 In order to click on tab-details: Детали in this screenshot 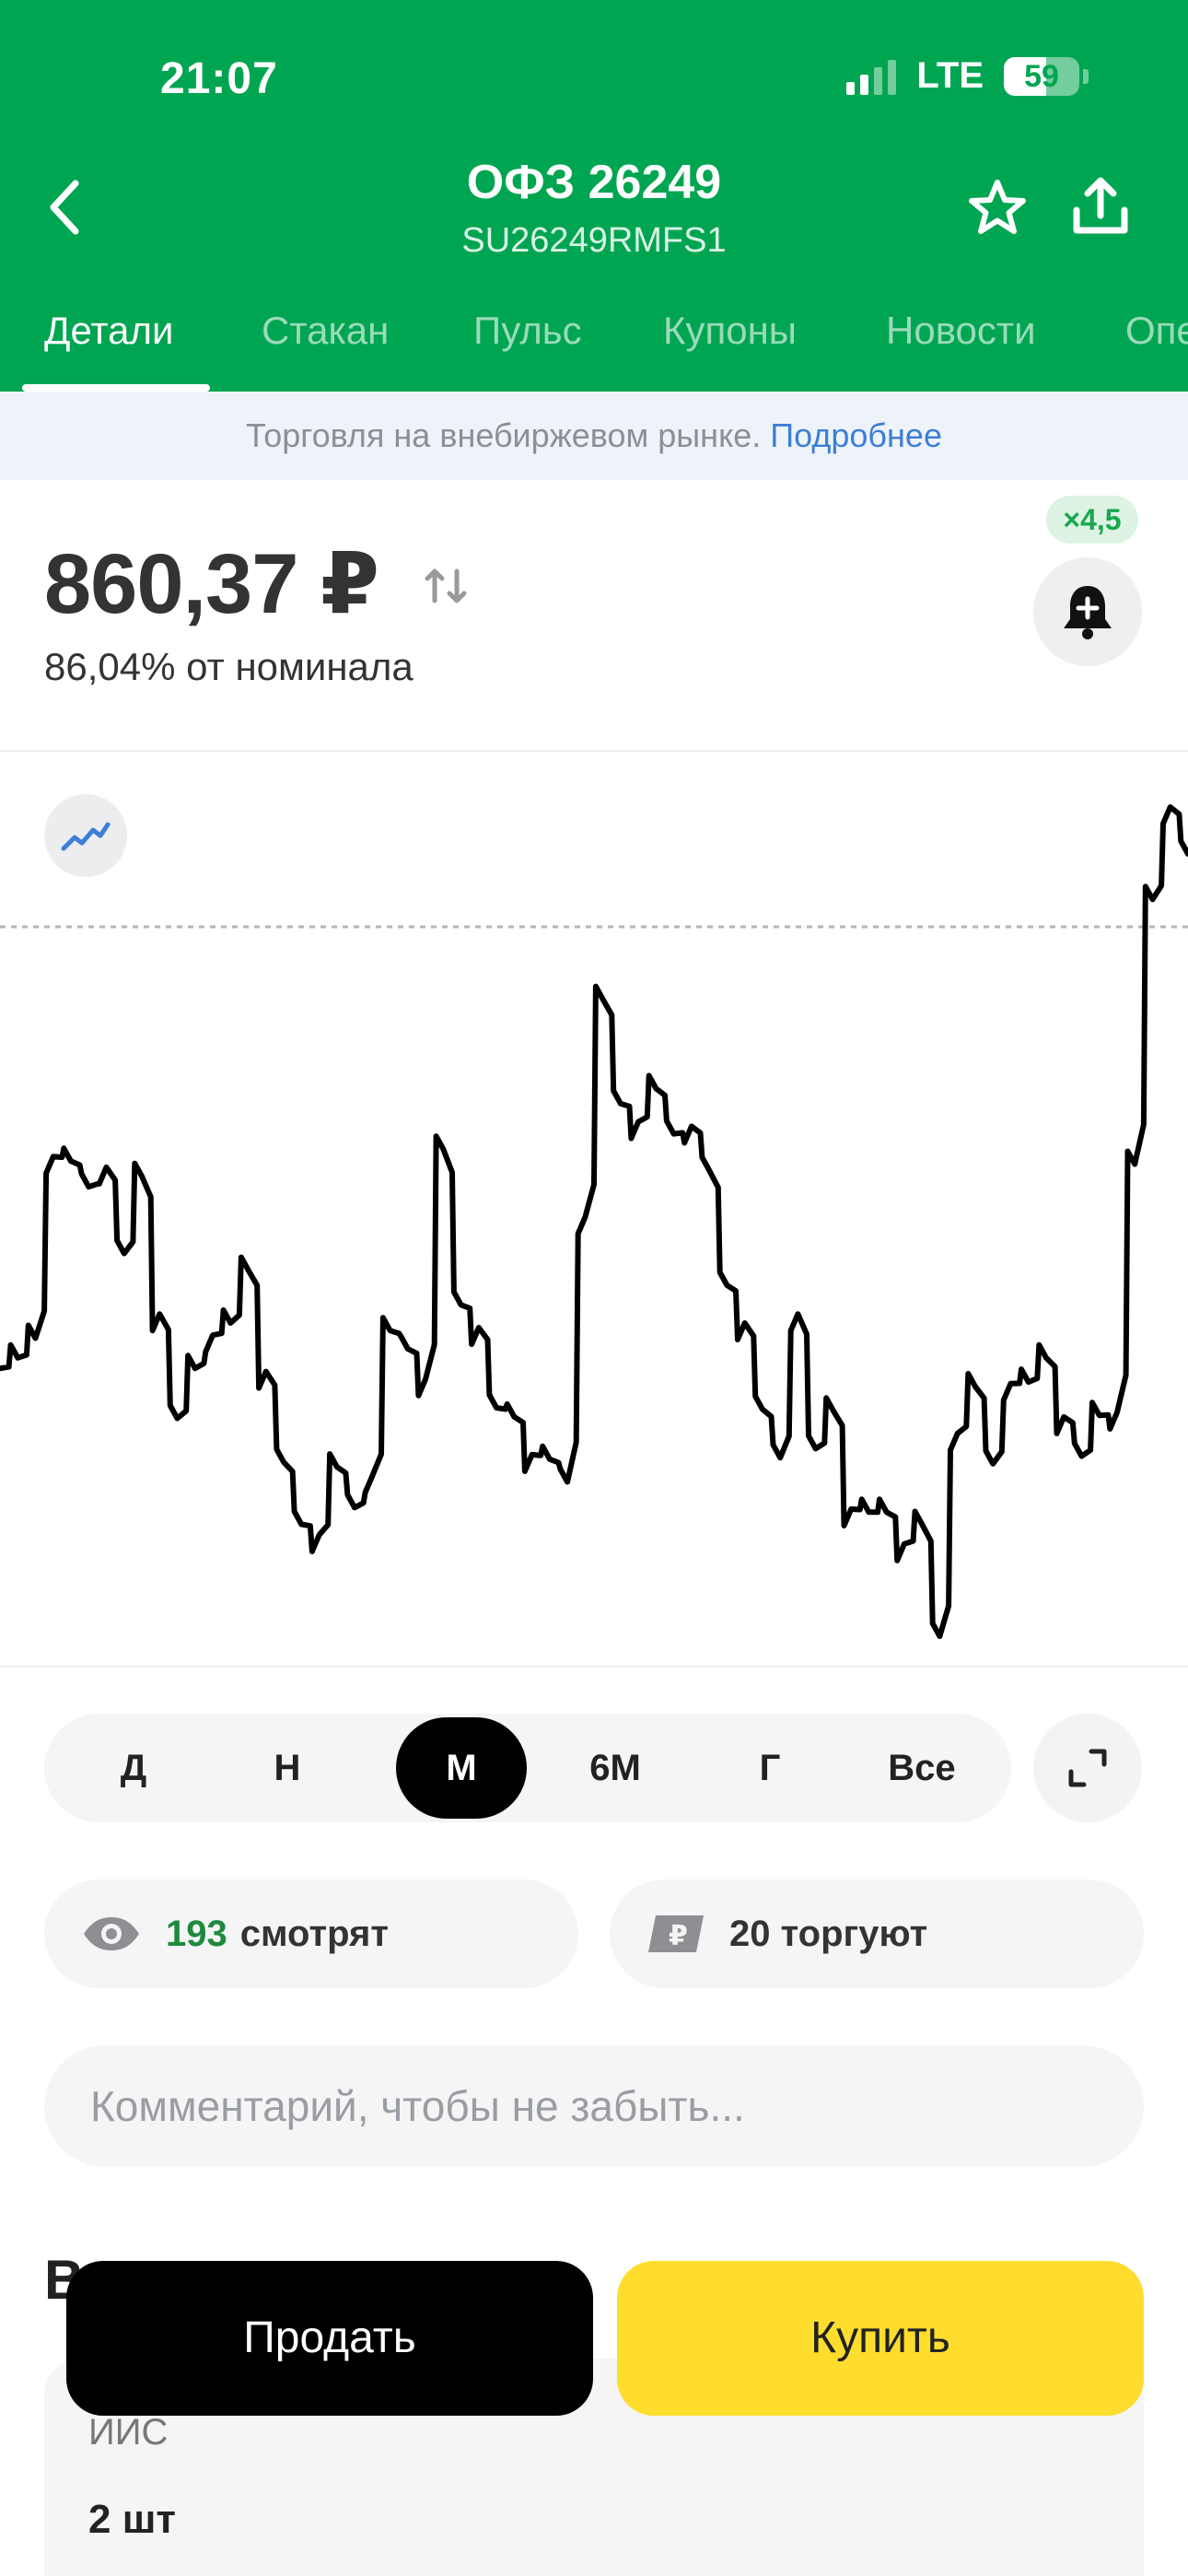, I will do `click(109, 331)`.